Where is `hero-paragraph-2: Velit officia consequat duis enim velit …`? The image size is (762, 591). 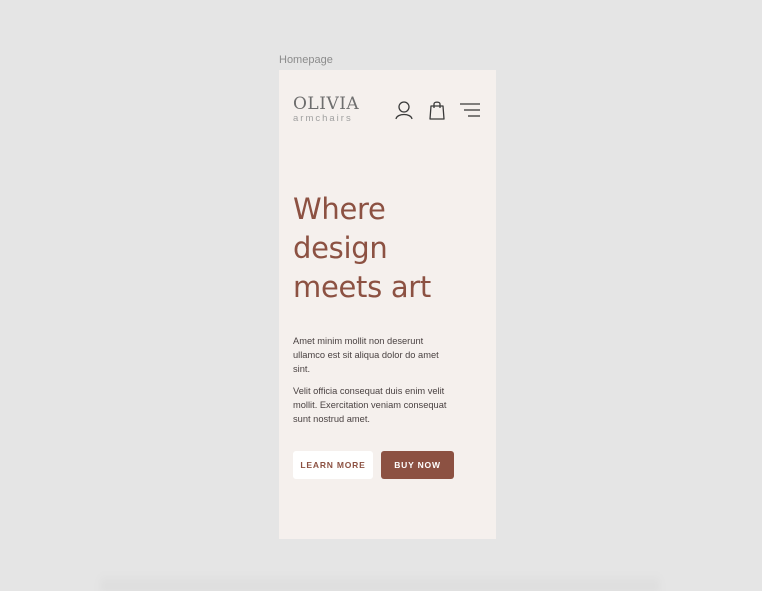
hero-paragraph-2: Velit officia consequat duis enim velit … is located at coordinates (370, 405).